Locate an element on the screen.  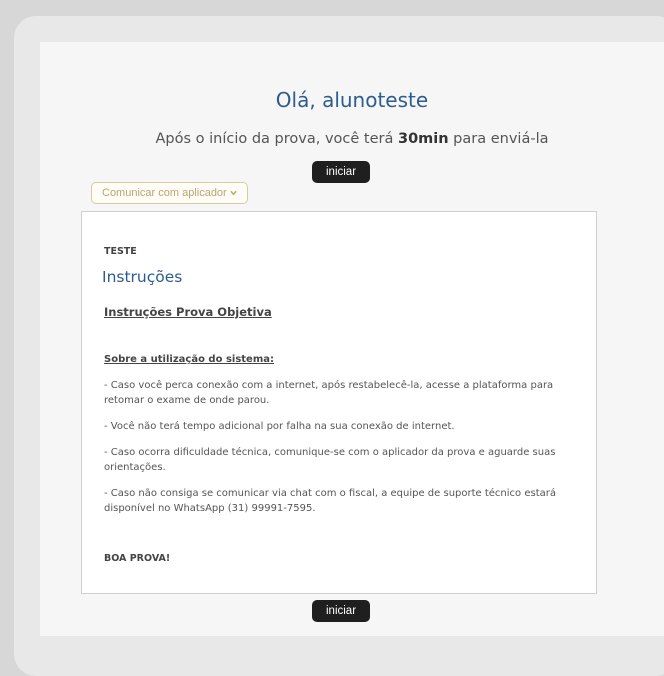
instructions-subtitle: Instruções Prova Objetiva is located at coordinates (188, 312).